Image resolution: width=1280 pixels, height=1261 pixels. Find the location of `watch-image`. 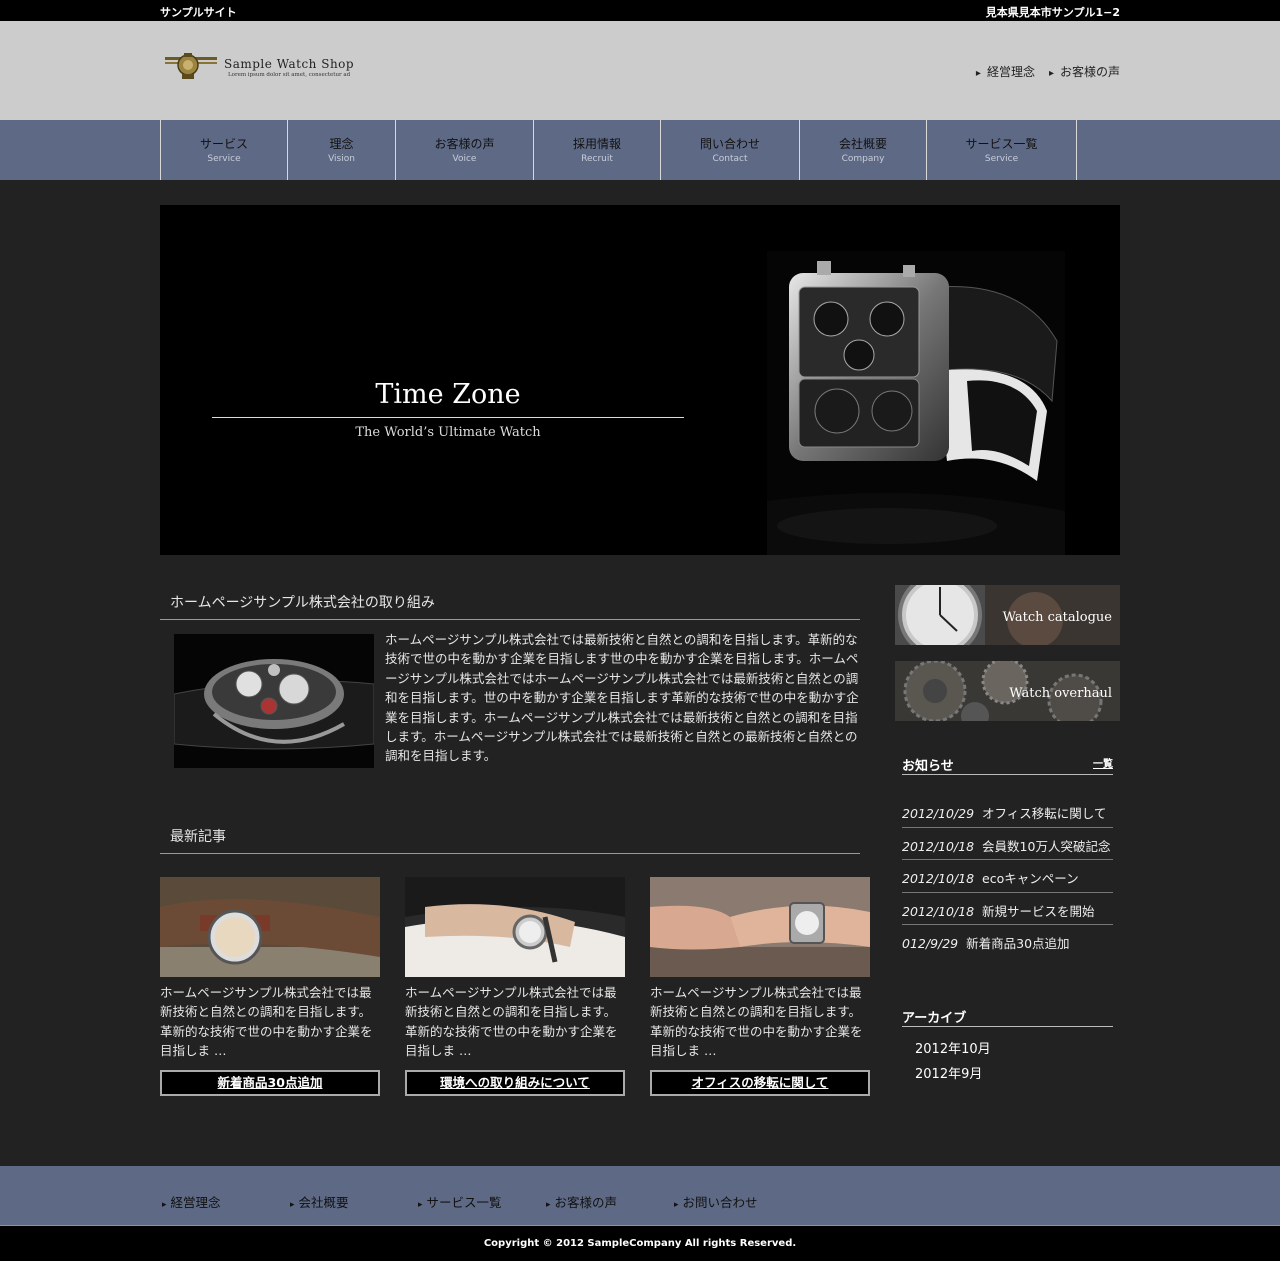

watch-image is located at coordinates (916, 403).